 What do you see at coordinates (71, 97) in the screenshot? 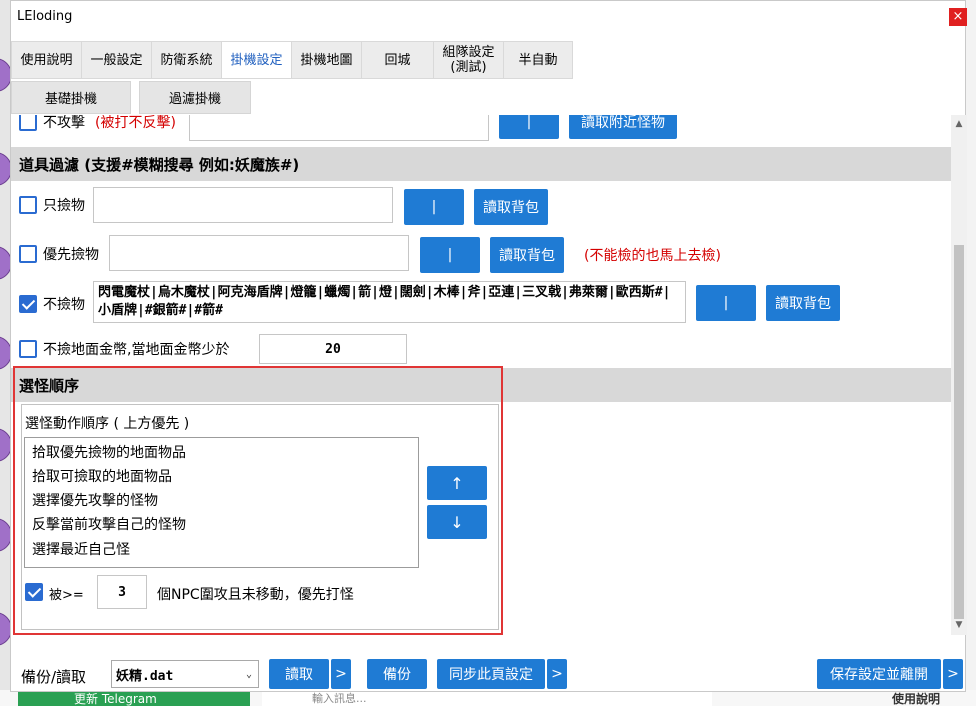
I see `subtab-basic: 基礎掛機` at bounding box center [71, 97].